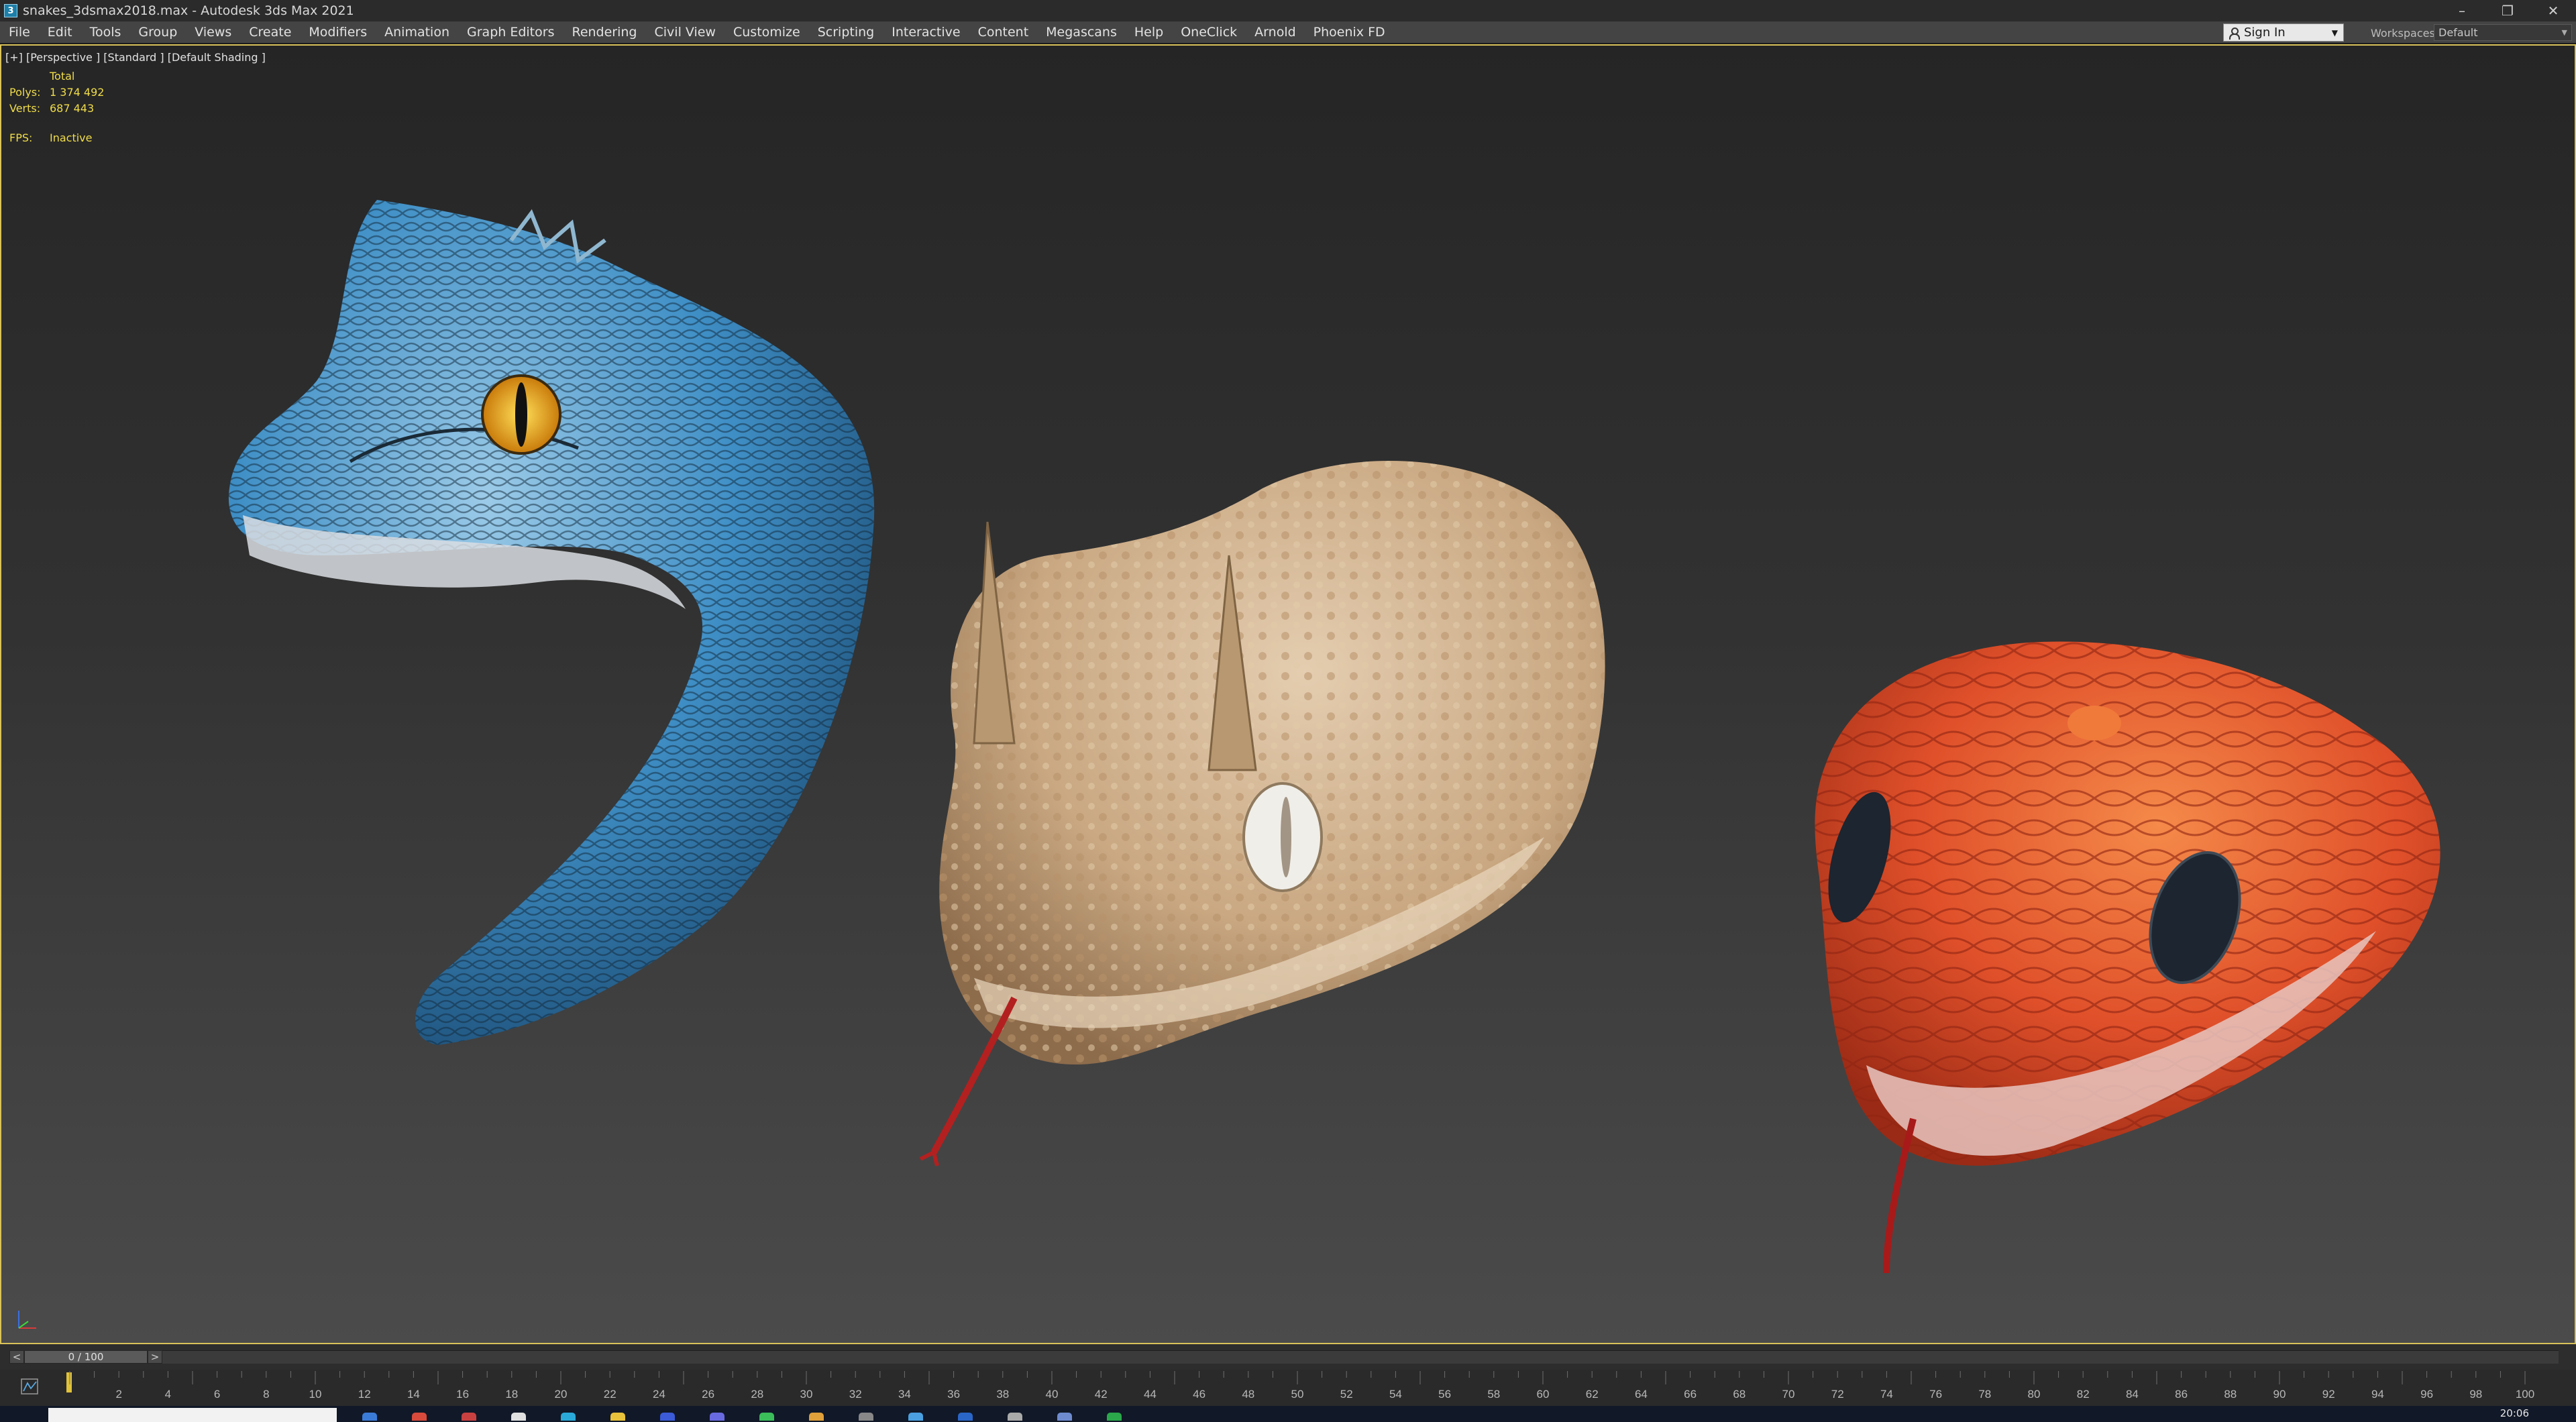 The height and width of the screenshot is (1422, 2576). I want to click on menu-create: Create, so click(270, 32).